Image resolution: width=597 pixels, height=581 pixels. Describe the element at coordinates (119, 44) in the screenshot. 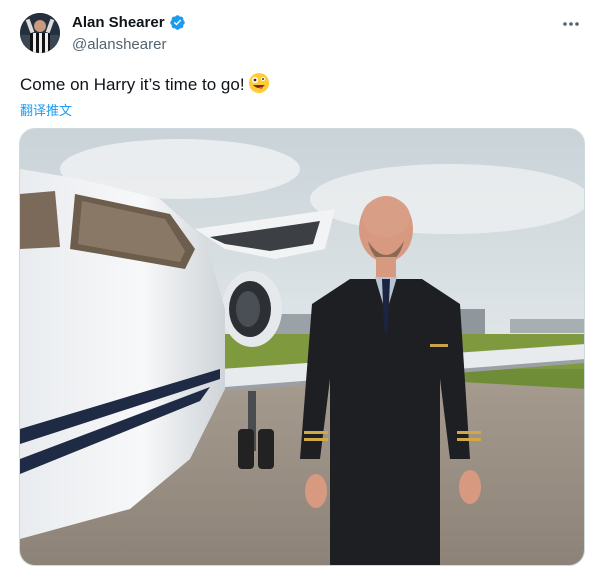

I see `author-handle: @alanshearer` at that location.